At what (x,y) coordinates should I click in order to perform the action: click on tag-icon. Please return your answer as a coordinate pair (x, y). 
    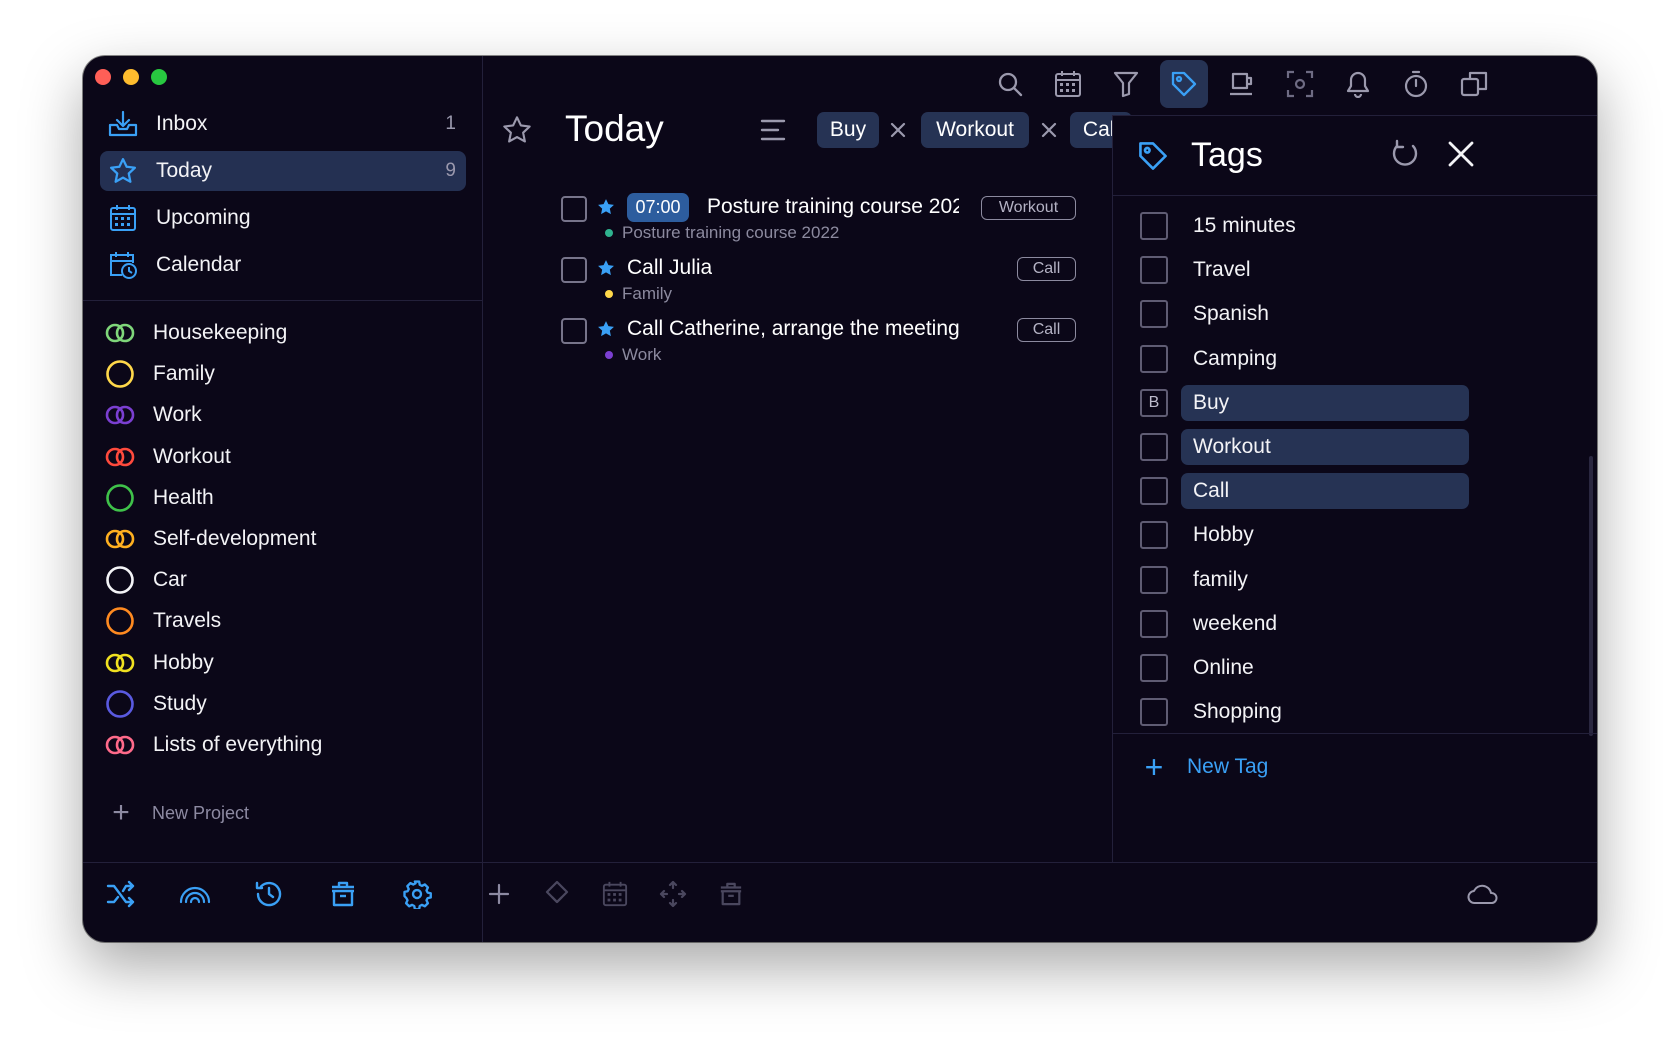
    Looking at the image, I should click on (1184, 84).